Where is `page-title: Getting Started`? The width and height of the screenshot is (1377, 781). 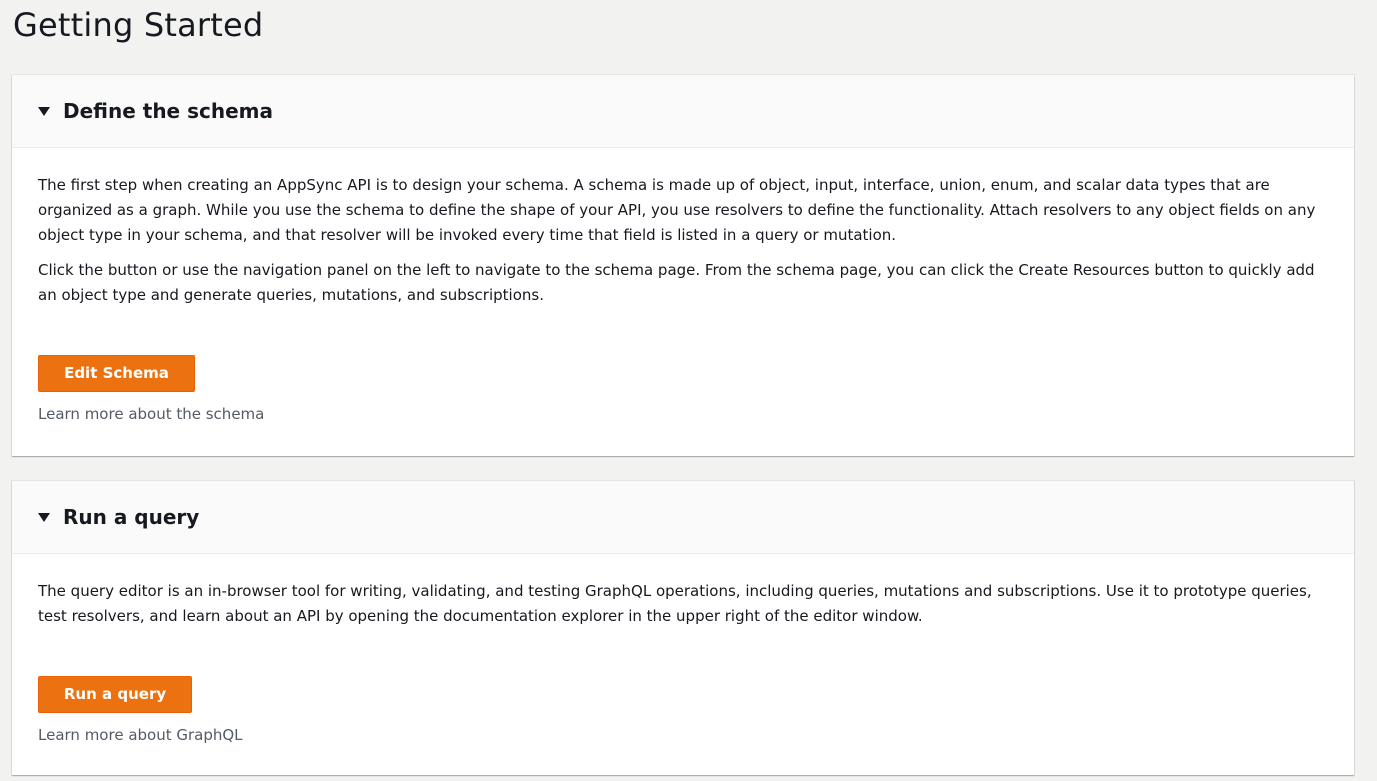 page-title: Getting Started is located at coordinates (138, 25).